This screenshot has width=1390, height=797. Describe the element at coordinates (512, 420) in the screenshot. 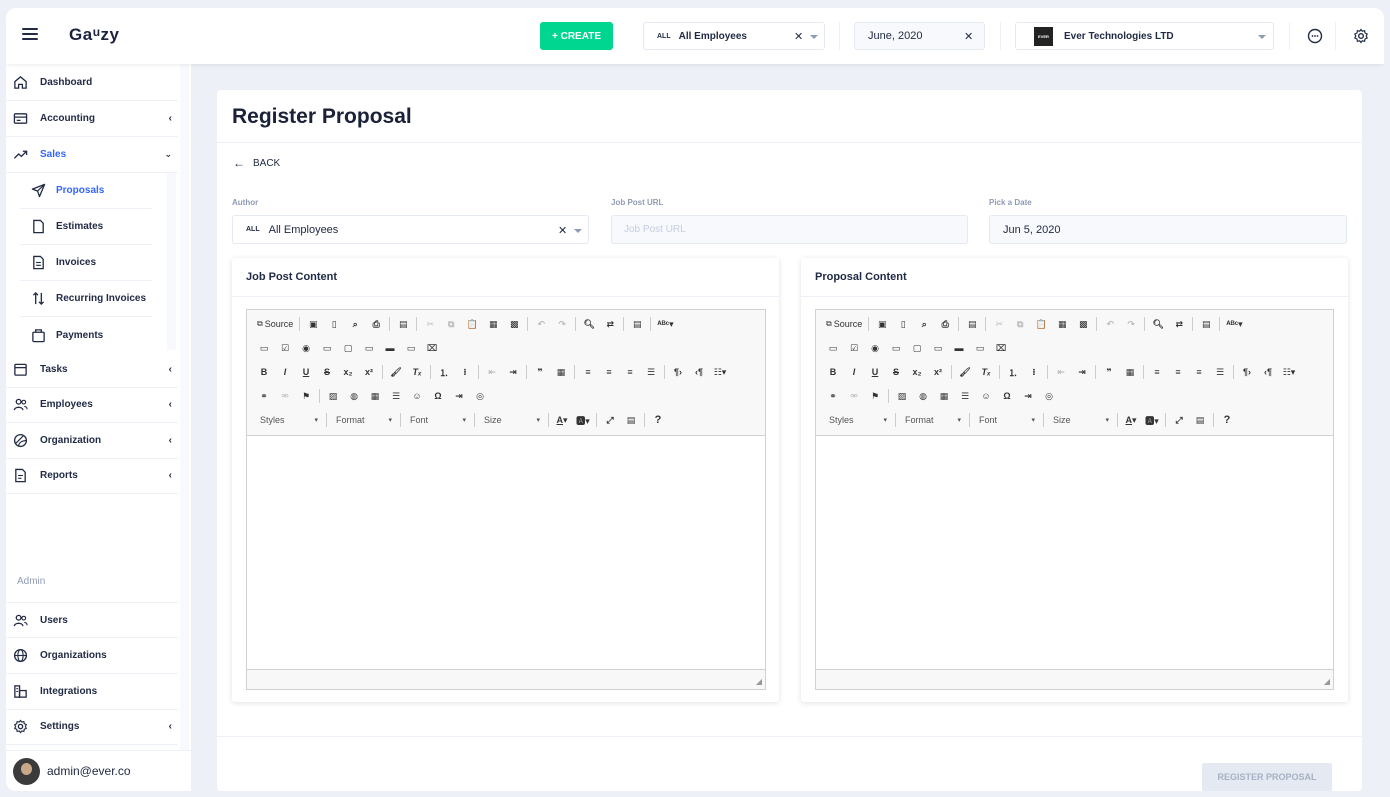

I see `size-combo: Size ▾` at that location.